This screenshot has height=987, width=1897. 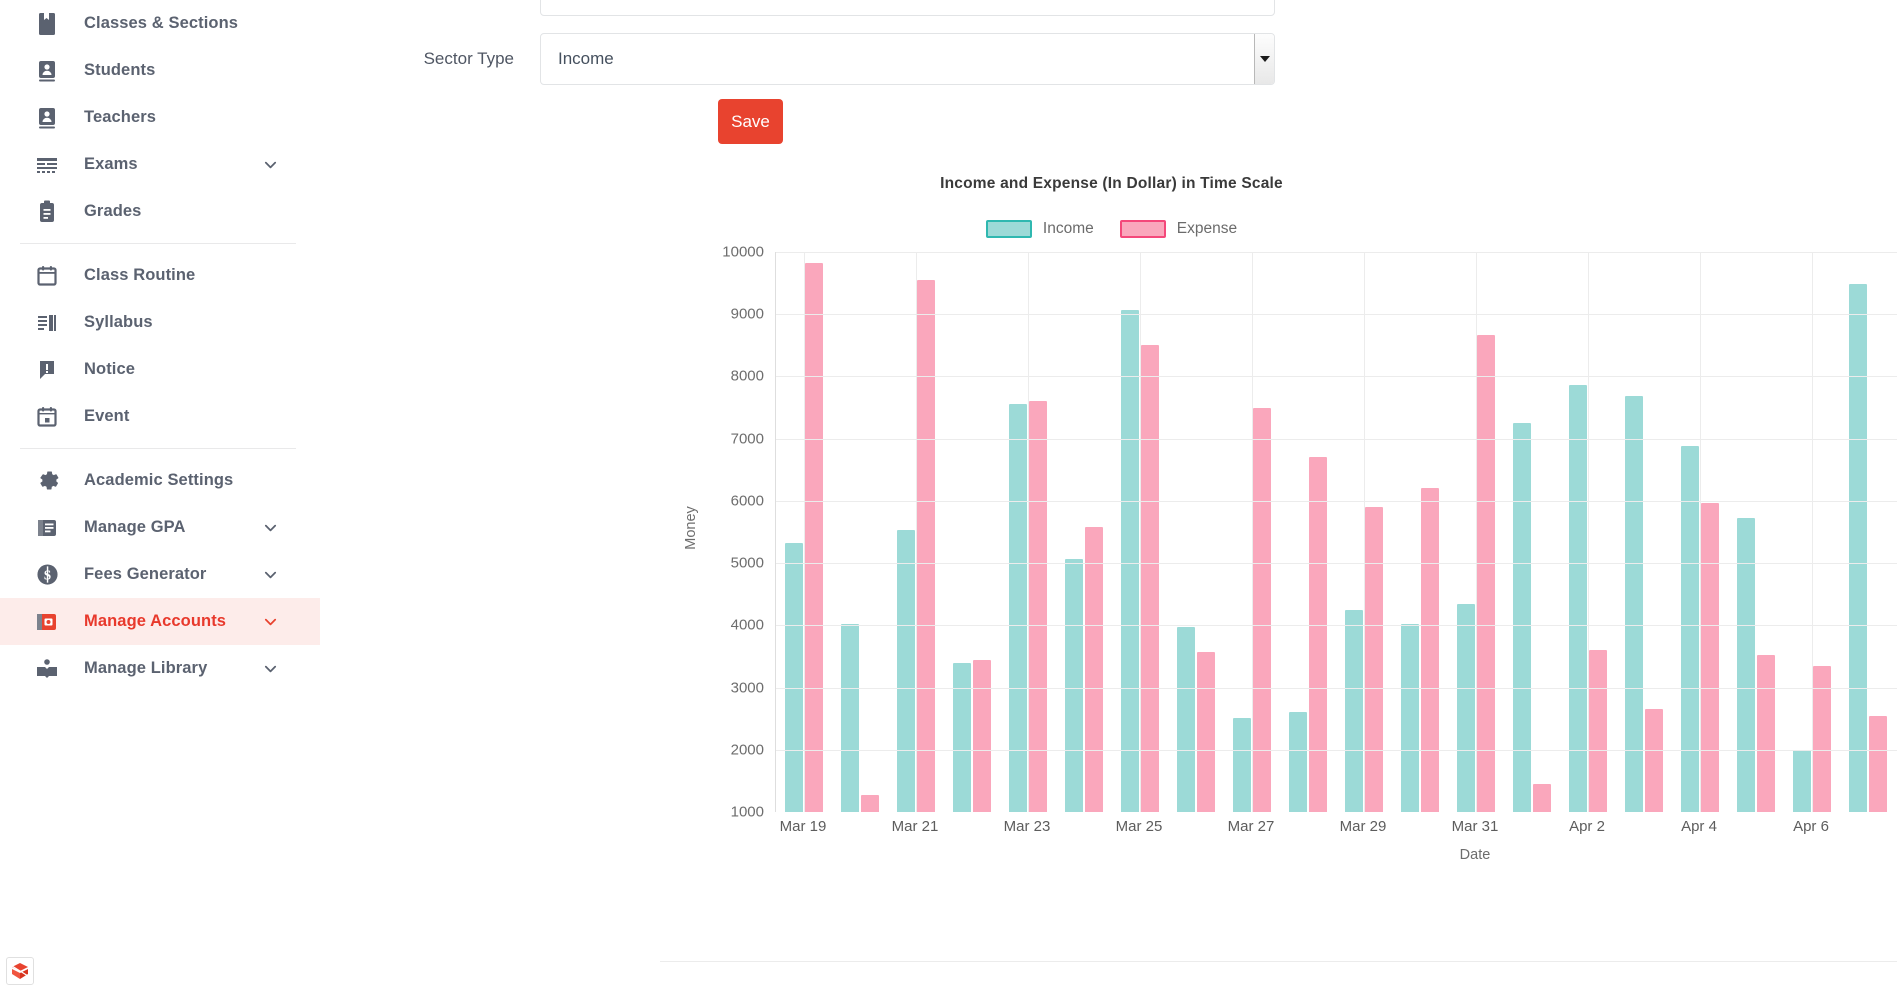 I want to click on sector-name-input, so click(x=907, y=8).